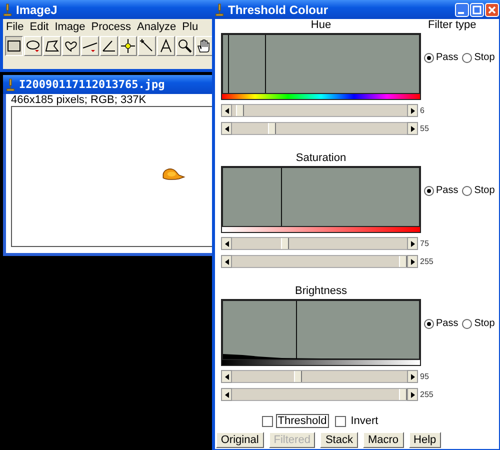 The height and width of the screenshot is (450, 500). Describe the element at coordinates (321, 25) in the screenshot. I see `channel-label: Hue` at that location.